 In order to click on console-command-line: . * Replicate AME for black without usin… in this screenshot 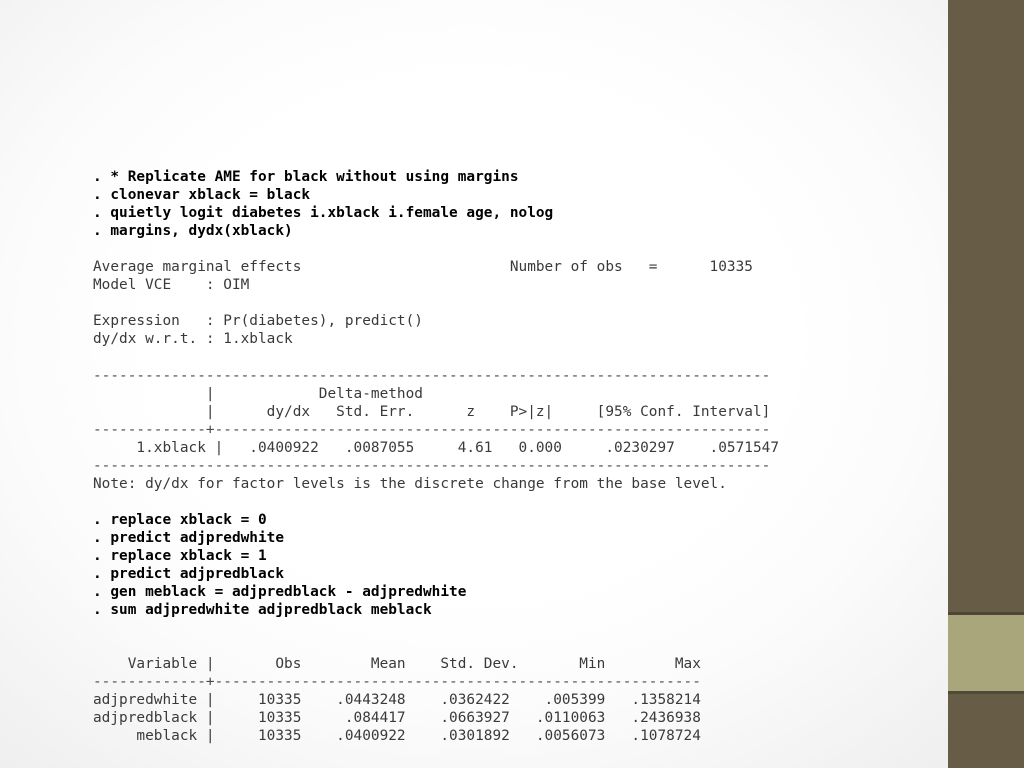, I will do `click(306, 177)`.